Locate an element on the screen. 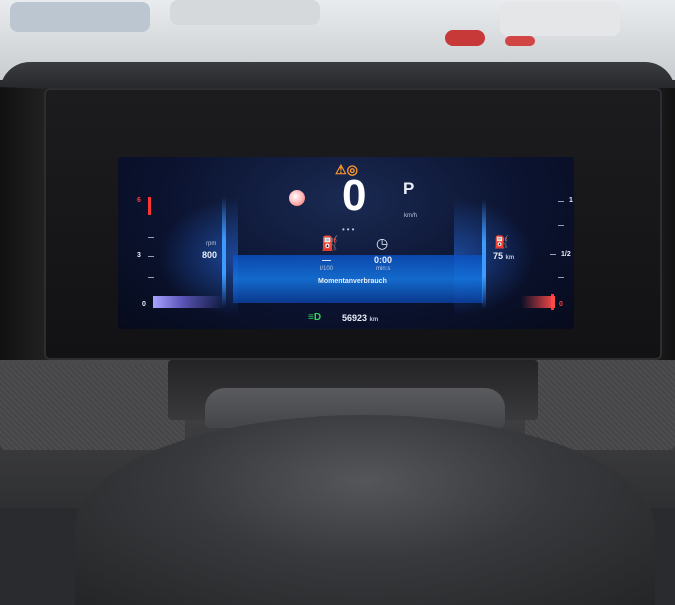 This screenshot has width=675, height=605. parked-car-center is located at coordinates (245, 12).